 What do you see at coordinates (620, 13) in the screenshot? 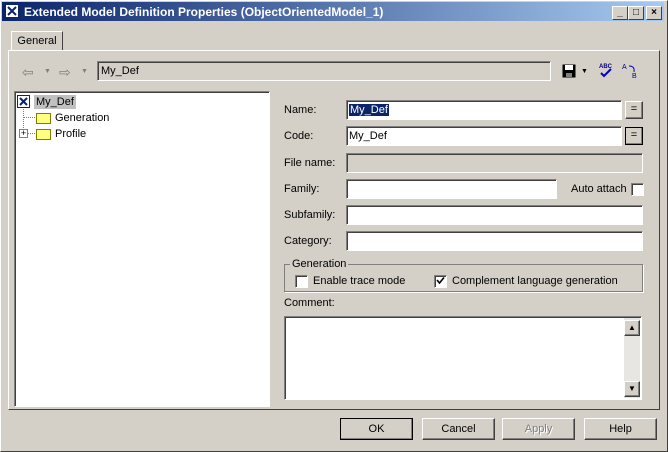
I see `minimize-button: _` at bounding box center [620, 13].